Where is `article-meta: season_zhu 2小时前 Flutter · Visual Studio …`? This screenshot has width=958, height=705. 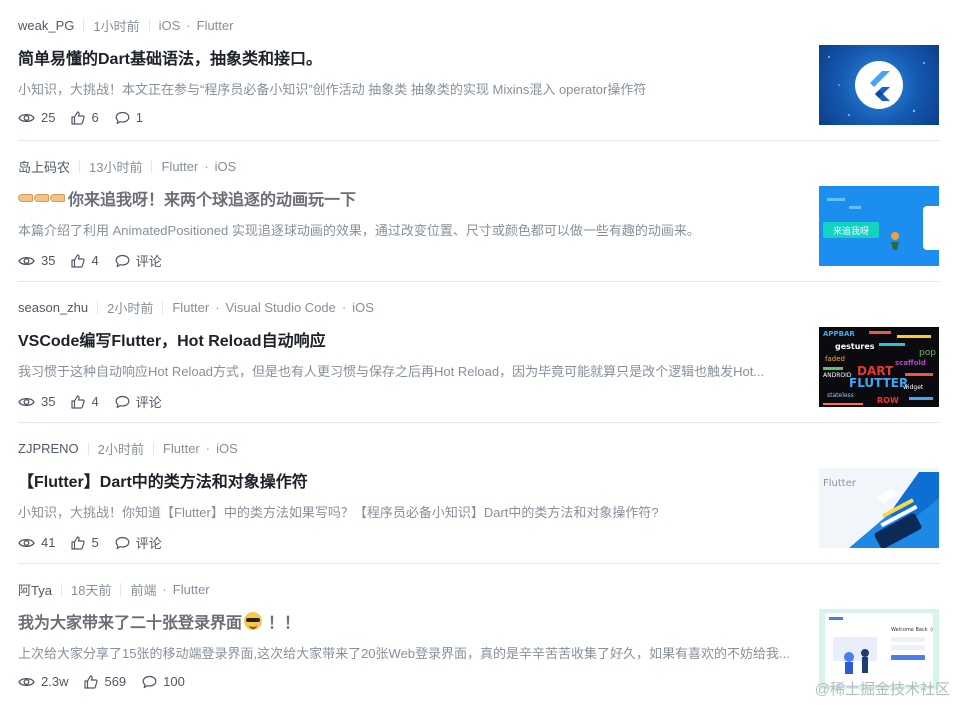
article-meta: season_zhu 2小时前 Flutter · Visual Studio … is located at coordinates (196, 307).